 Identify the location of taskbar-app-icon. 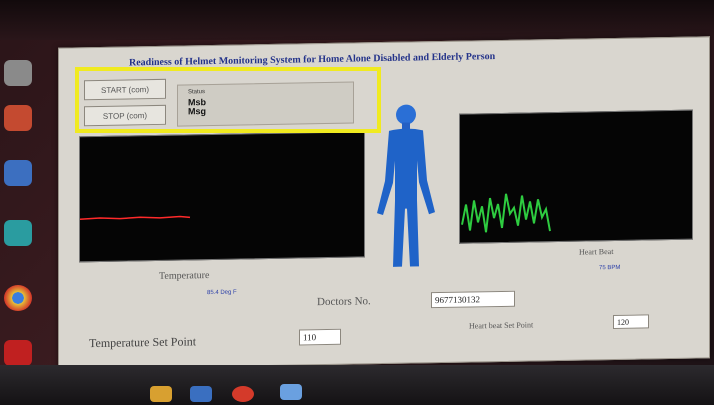
(291, 392).